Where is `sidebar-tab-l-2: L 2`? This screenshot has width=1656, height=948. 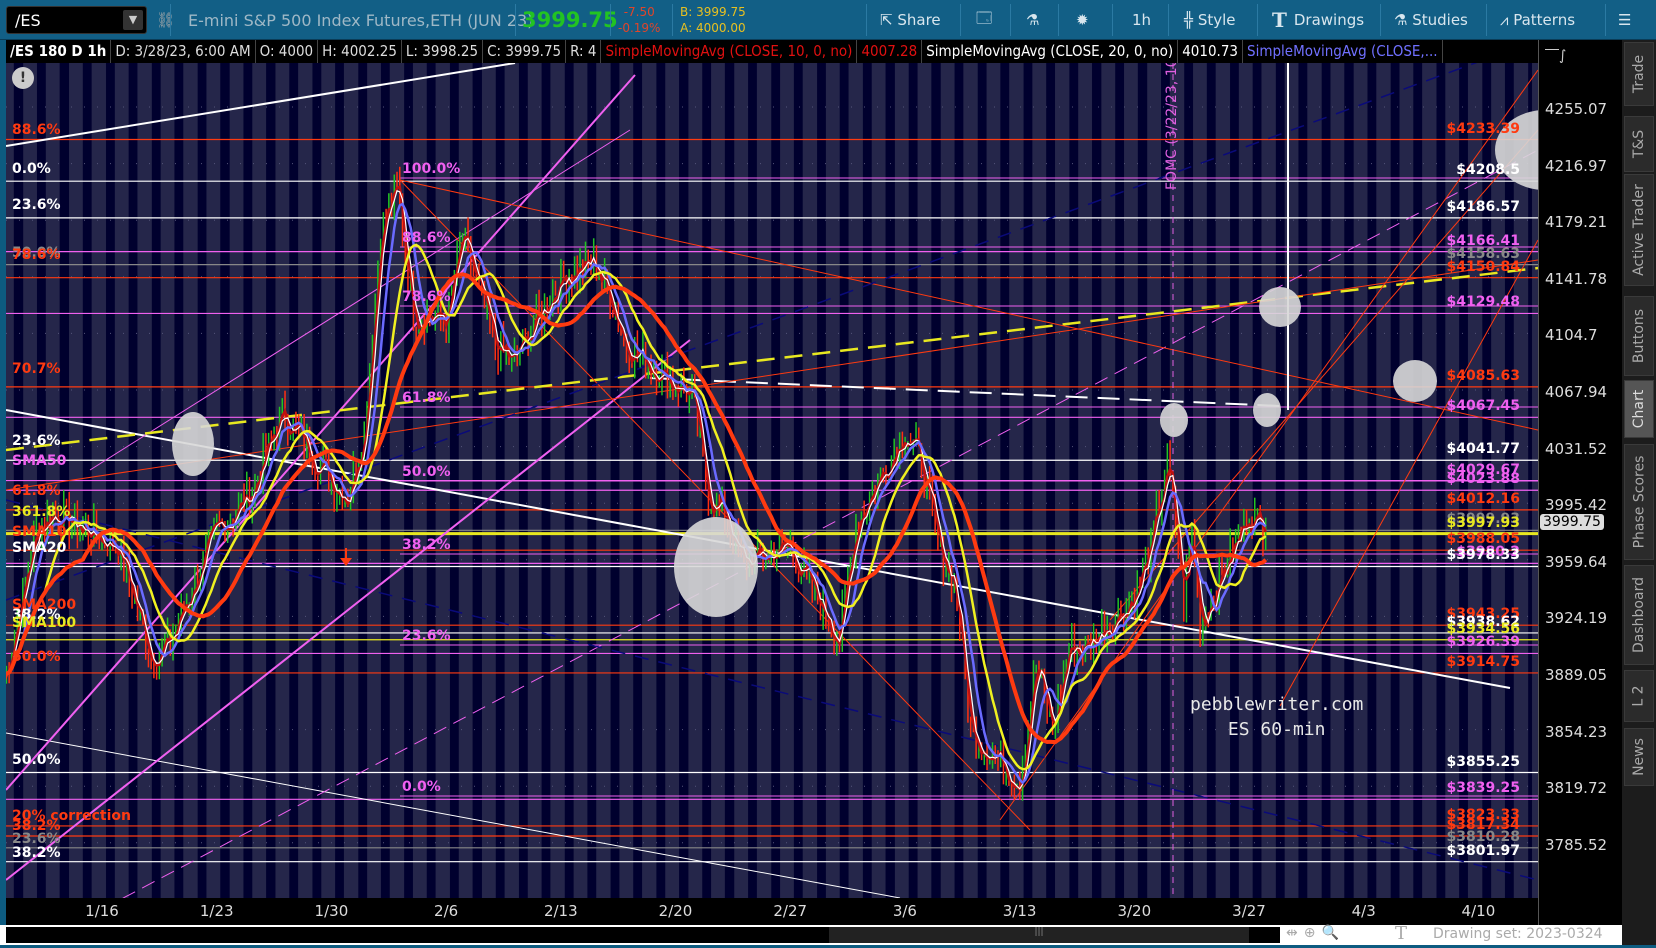 sidebar-tab-l-2: L 2 is located at coordinates (1639, 696).